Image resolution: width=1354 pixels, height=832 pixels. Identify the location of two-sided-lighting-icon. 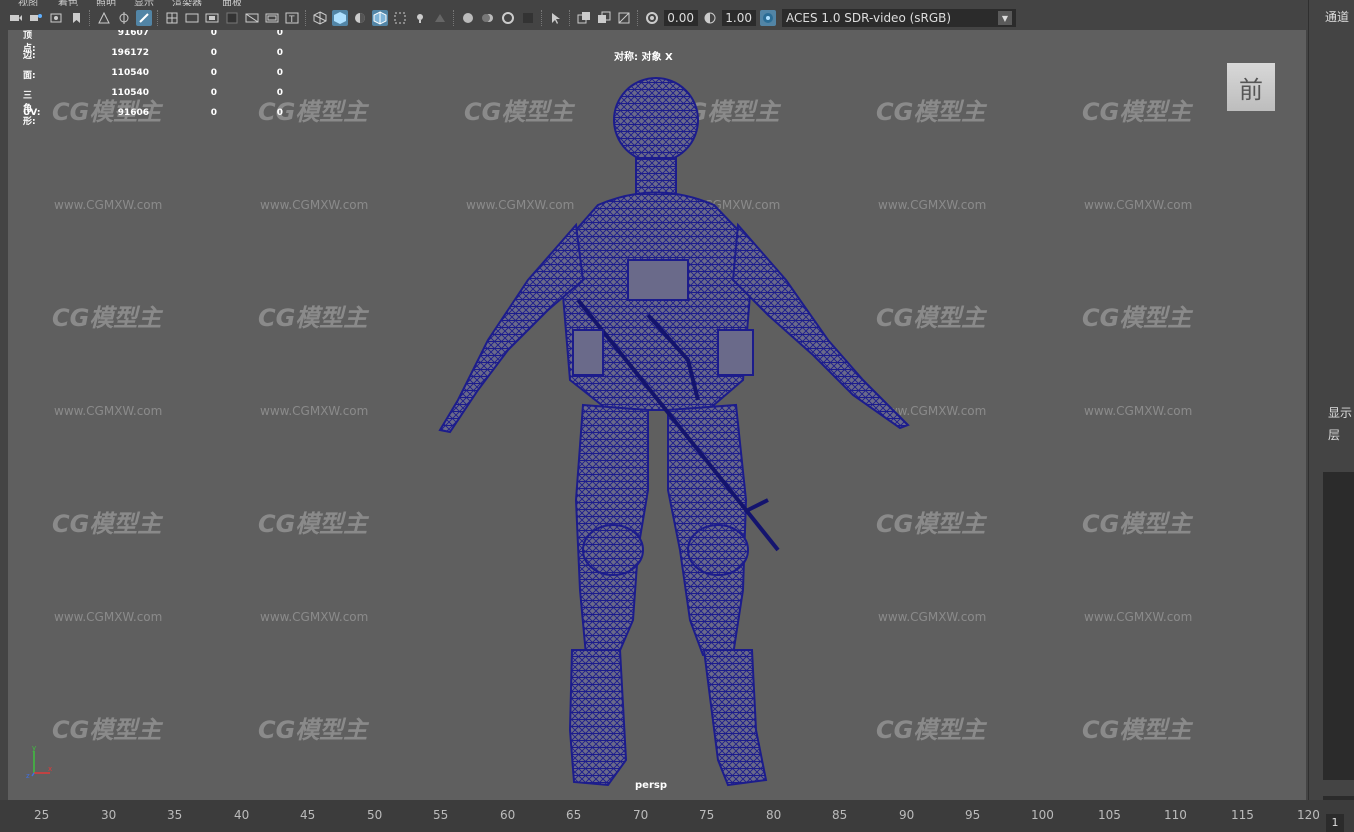
(604, 18).